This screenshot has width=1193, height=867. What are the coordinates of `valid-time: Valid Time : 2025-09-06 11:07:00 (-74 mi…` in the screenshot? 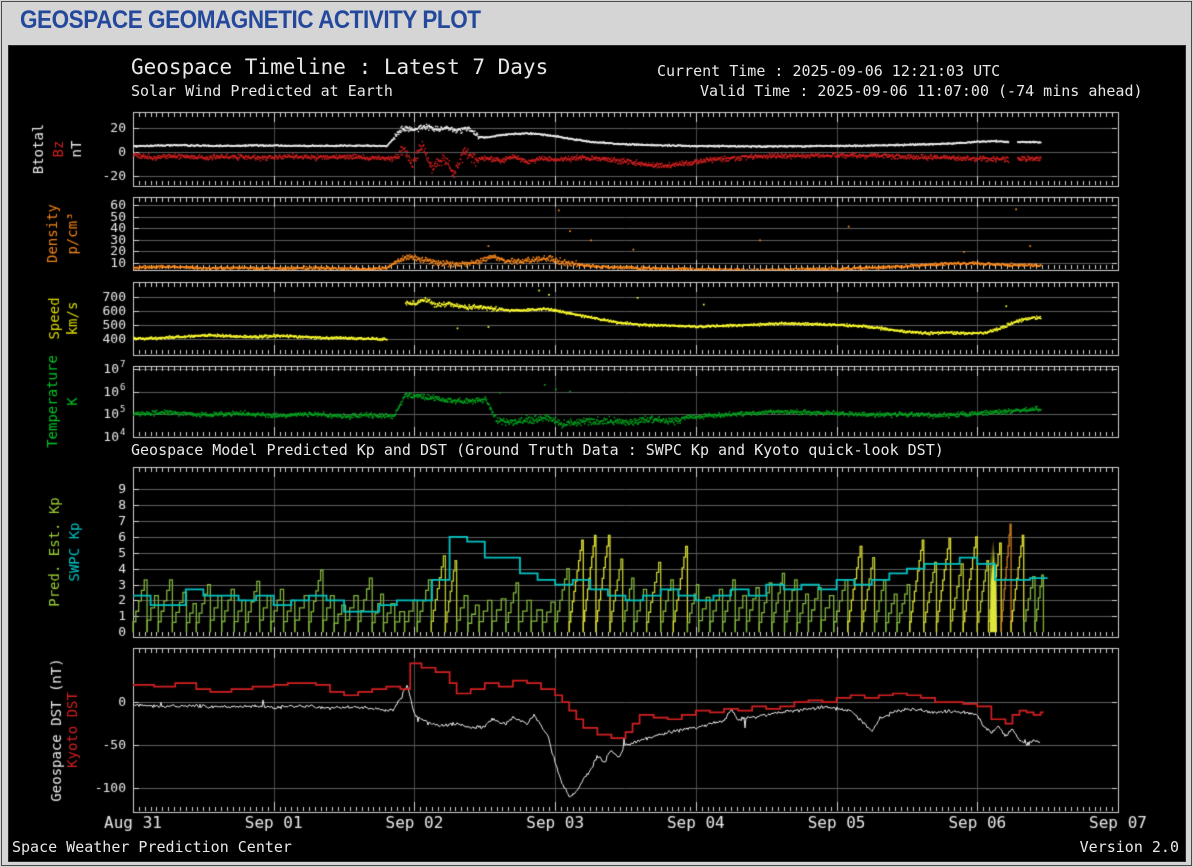 It's located at (921, 91).